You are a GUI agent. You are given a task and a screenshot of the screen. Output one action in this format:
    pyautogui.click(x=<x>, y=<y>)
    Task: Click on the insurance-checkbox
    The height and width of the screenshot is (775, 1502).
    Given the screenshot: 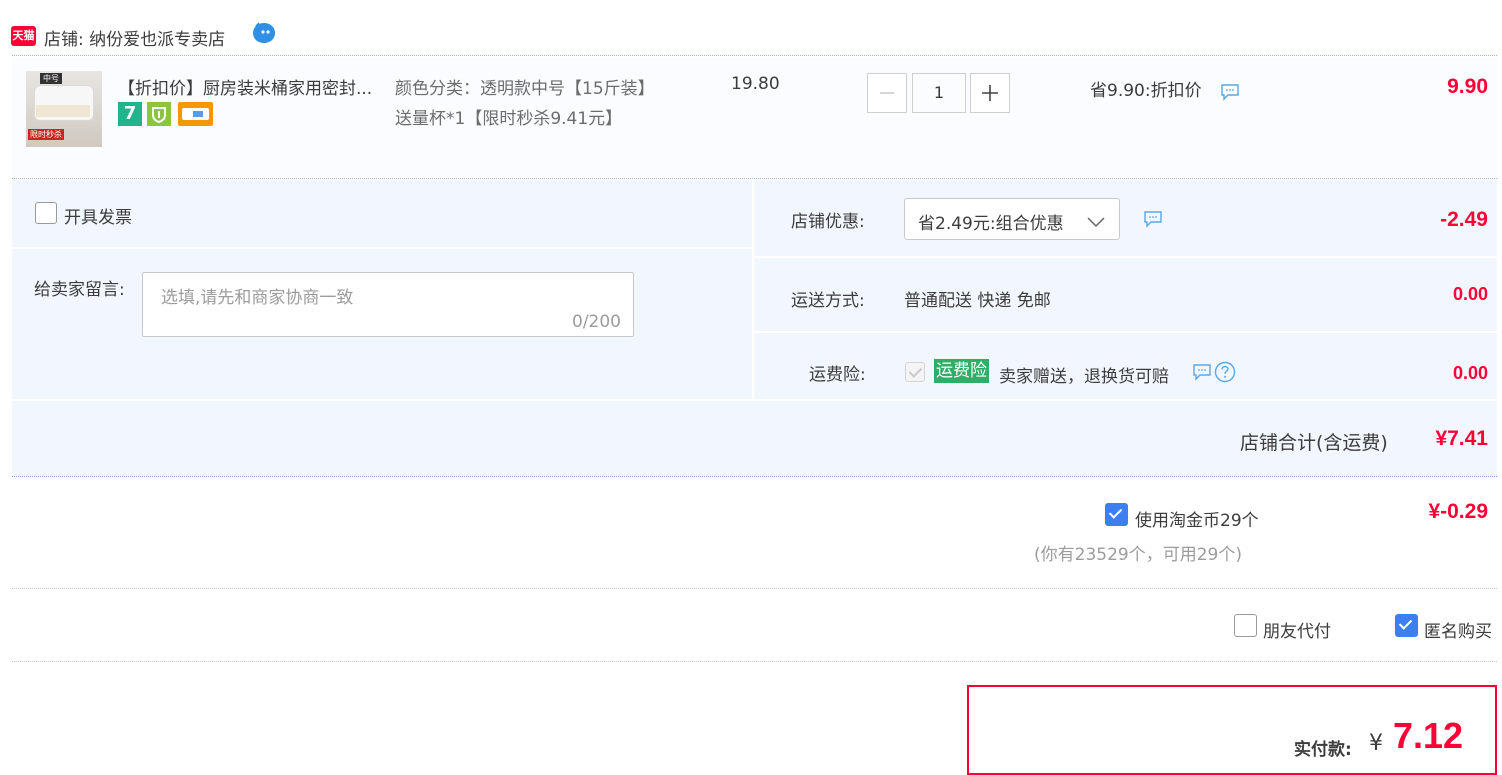 What is the action you would take?
    pyautogui.click(x=915, y=372)
    